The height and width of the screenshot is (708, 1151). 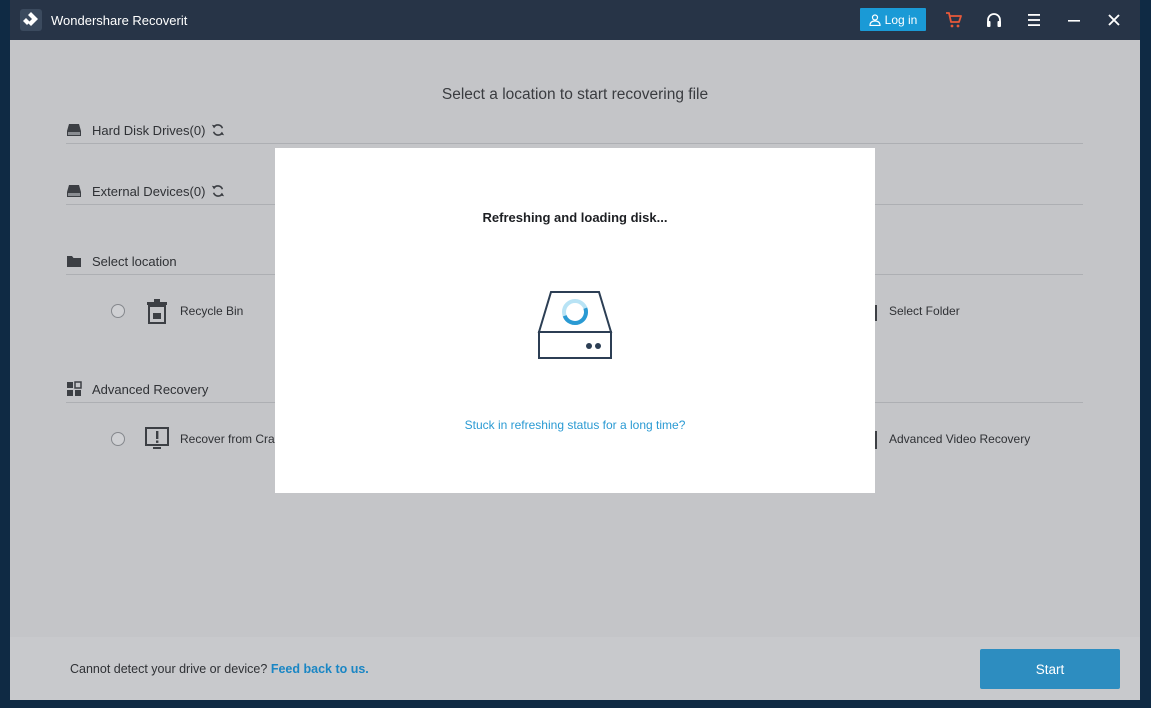 What do you see at coordinates (875, 19) in the screenshot?
I see `user-icon` at bounding box center [875, 19].